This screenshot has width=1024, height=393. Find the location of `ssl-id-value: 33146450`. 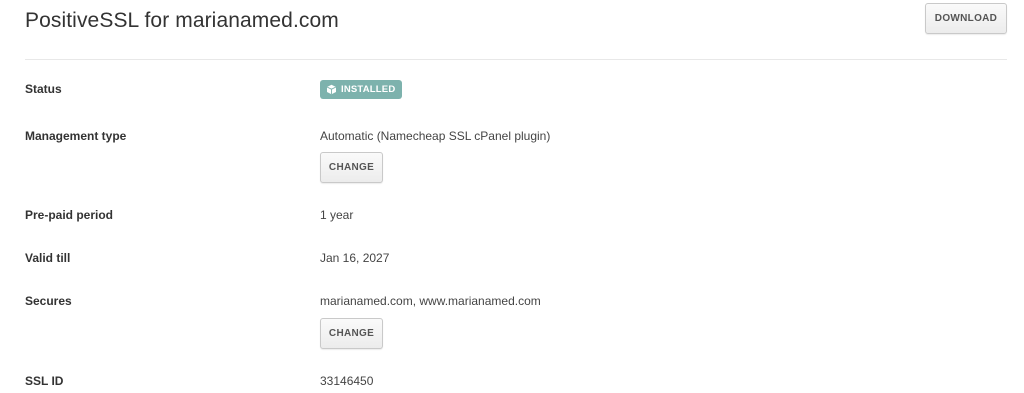

ssl-id-value: 33146450 is located at coordinates (347, 381).